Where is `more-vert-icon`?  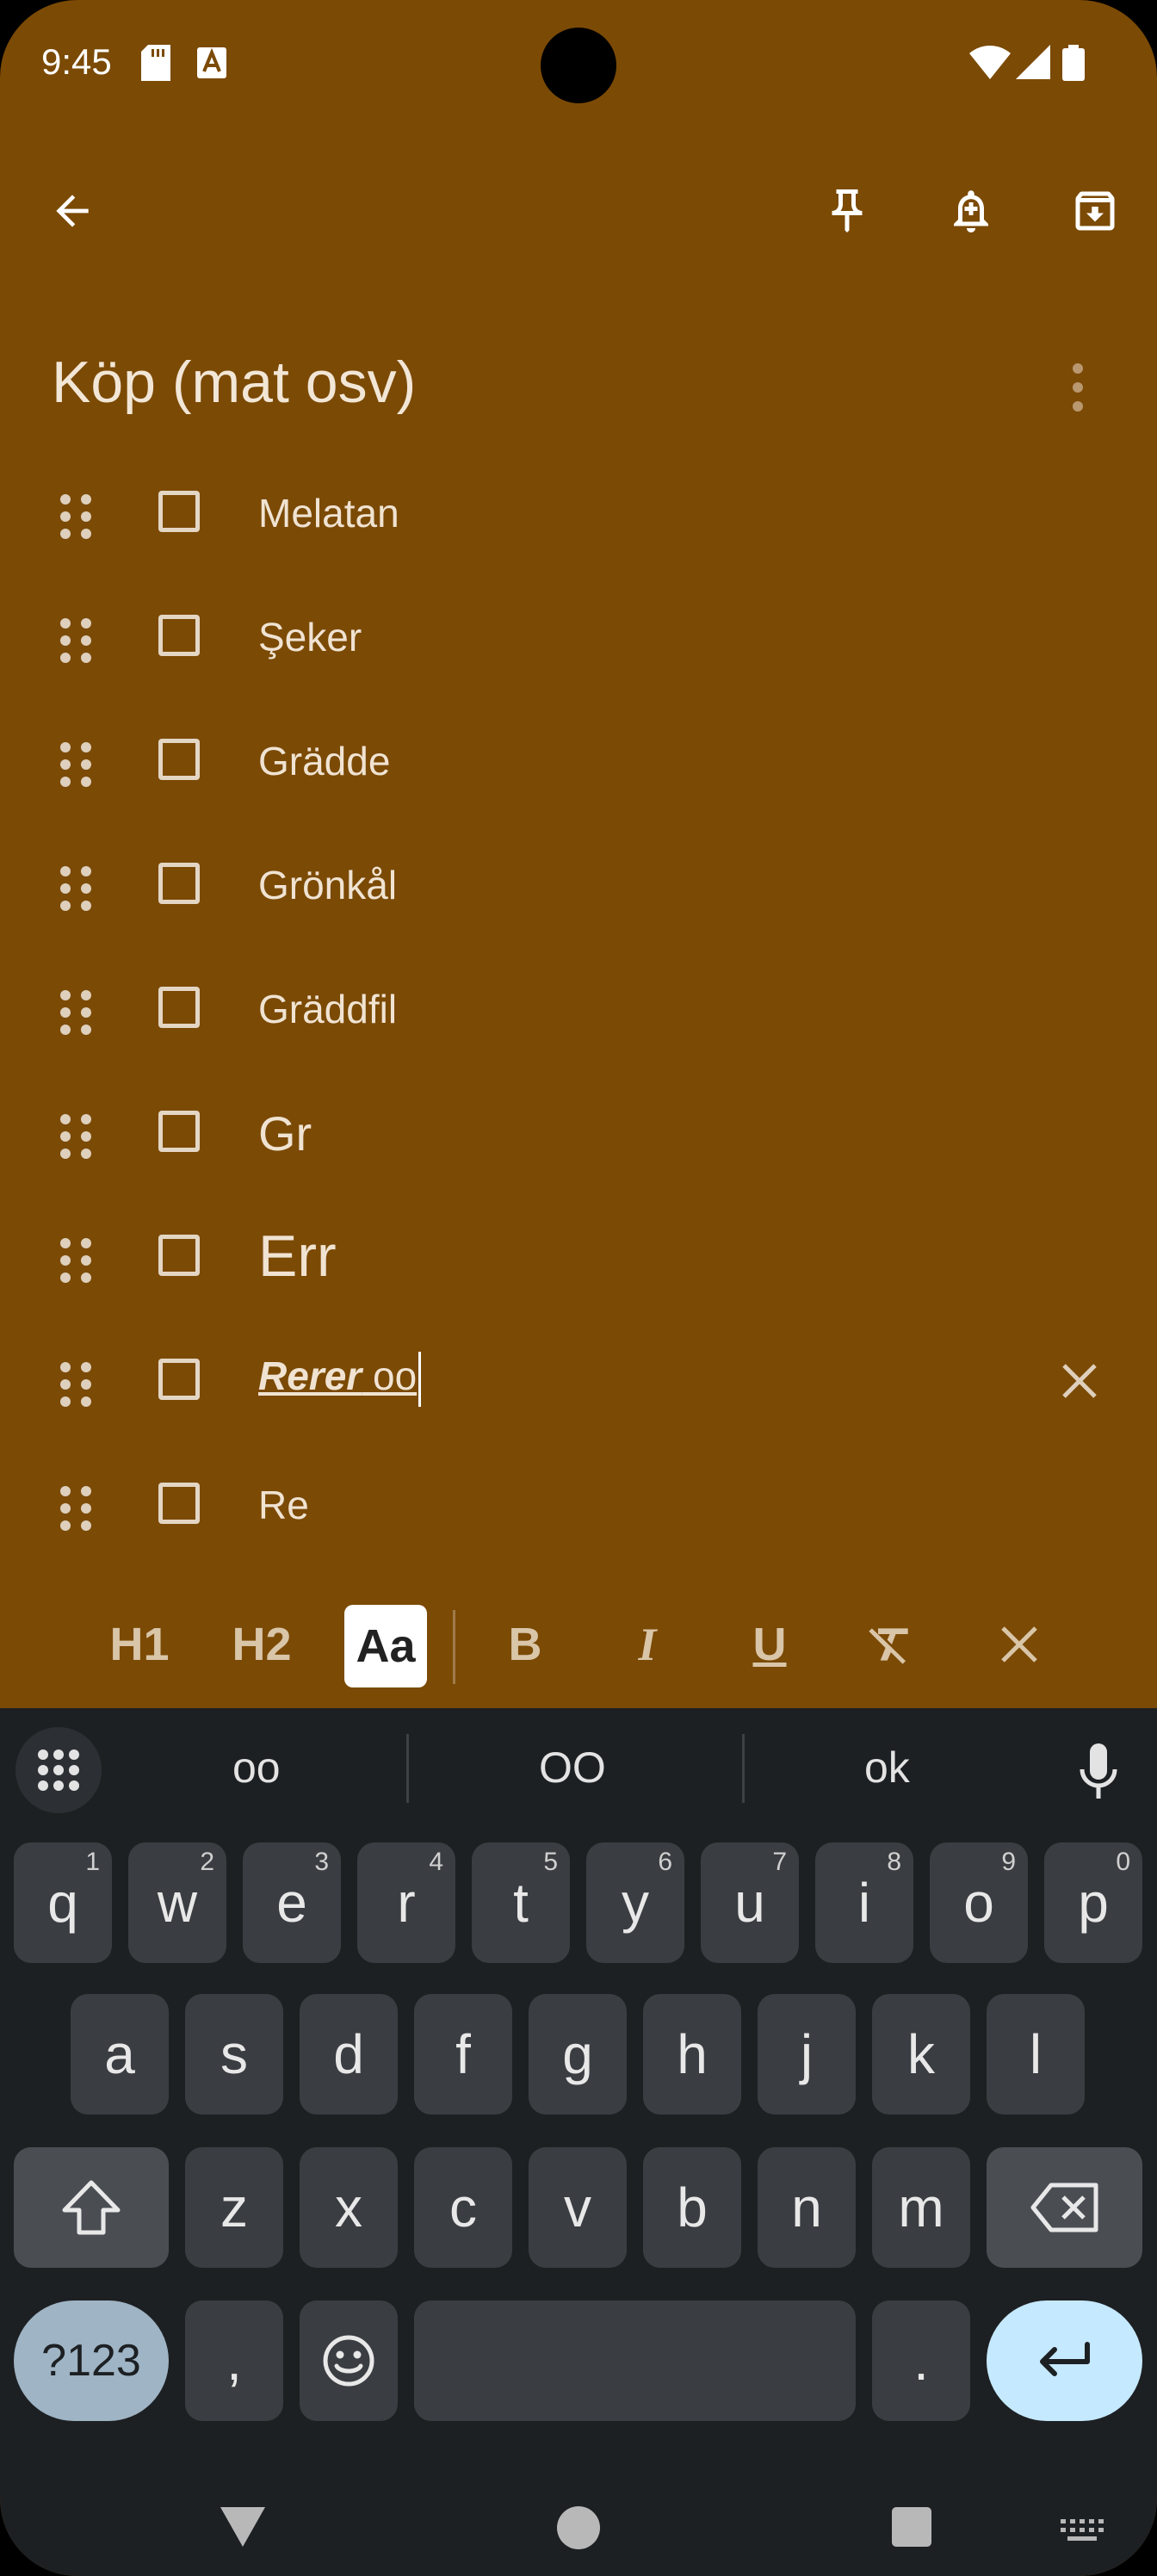
more-vert-icon is located at coordinates (1078, 388).